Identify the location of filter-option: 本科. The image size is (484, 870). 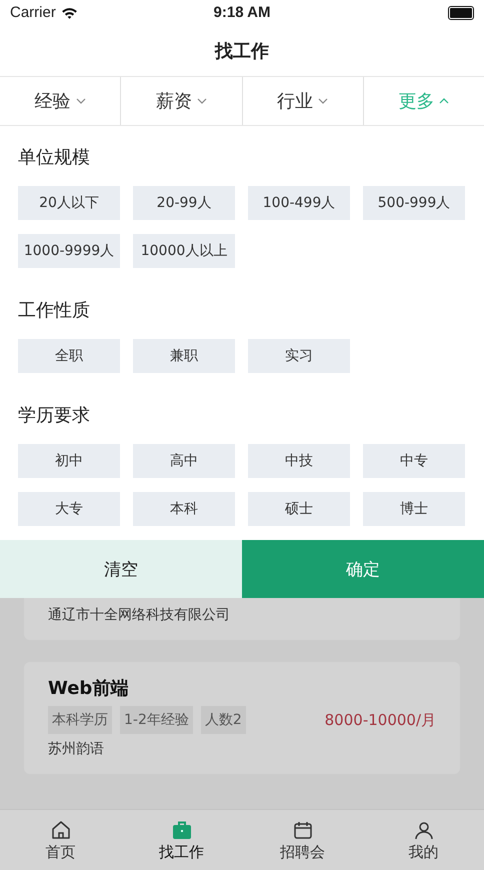
(184, 509).